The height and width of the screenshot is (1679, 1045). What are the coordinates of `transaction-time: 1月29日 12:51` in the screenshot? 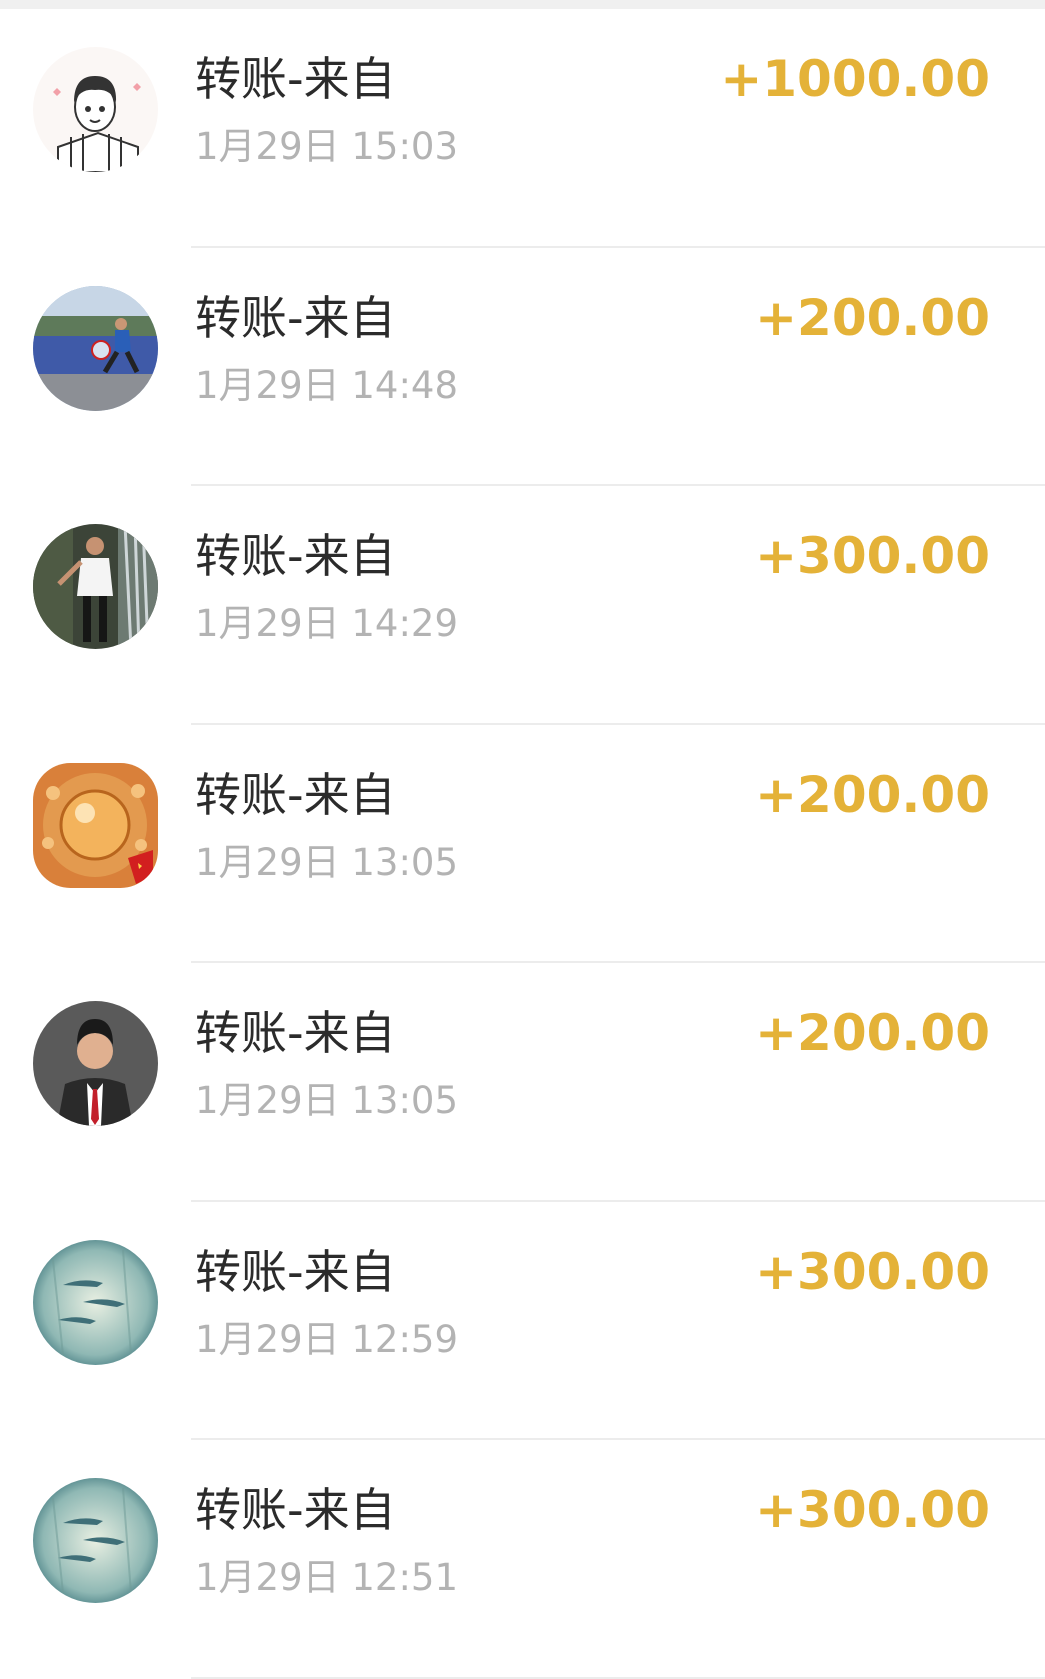 It's located at (327, 1577).